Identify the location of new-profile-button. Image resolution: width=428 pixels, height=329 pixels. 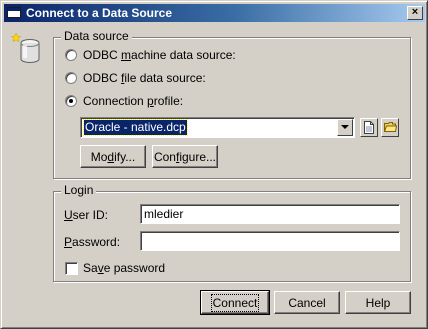
(369, 127).